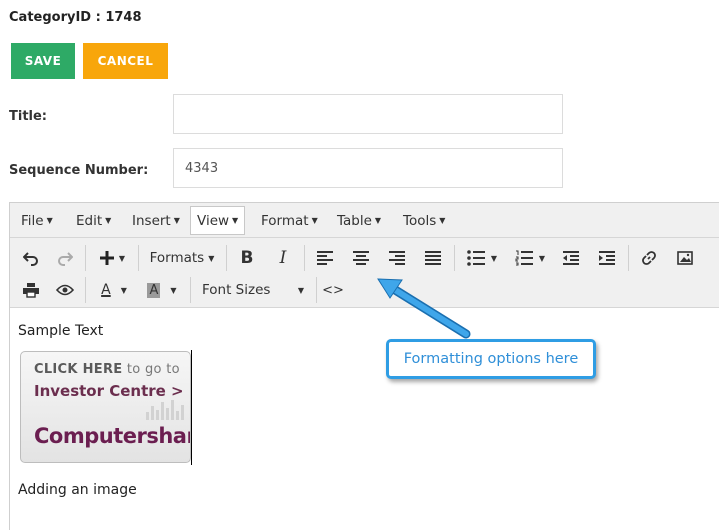 The height and width of the screenshot is (530, 719). I want to click on annotation-arrow, so click(424, 308).